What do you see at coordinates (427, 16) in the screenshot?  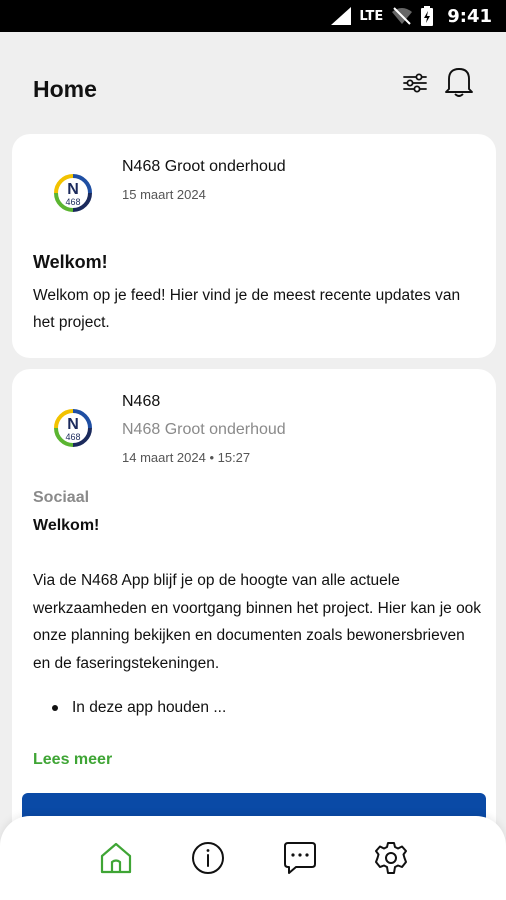 I see `battery-icon` at bounding box center [427, 16].